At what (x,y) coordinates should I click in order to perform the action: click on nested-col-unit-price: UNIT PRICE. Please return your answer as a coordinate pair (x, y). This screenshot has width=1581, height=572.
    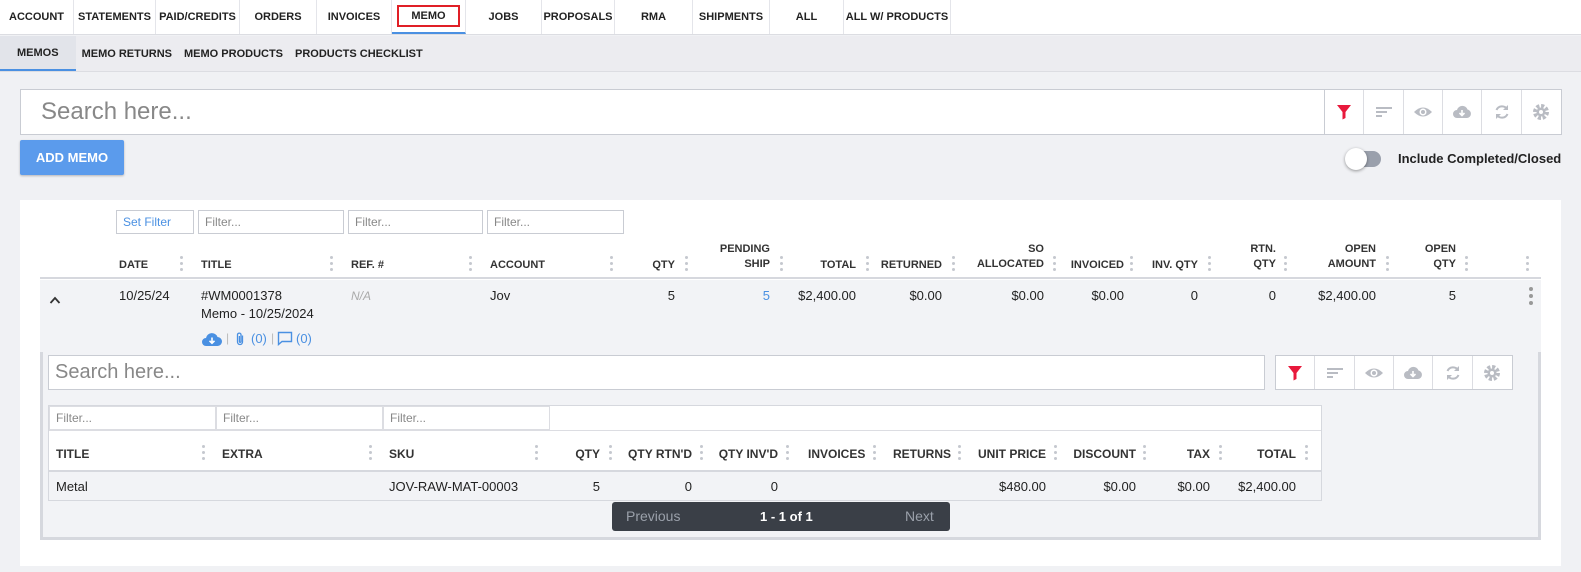
    Looking at the image, I should click on (1006, 454).